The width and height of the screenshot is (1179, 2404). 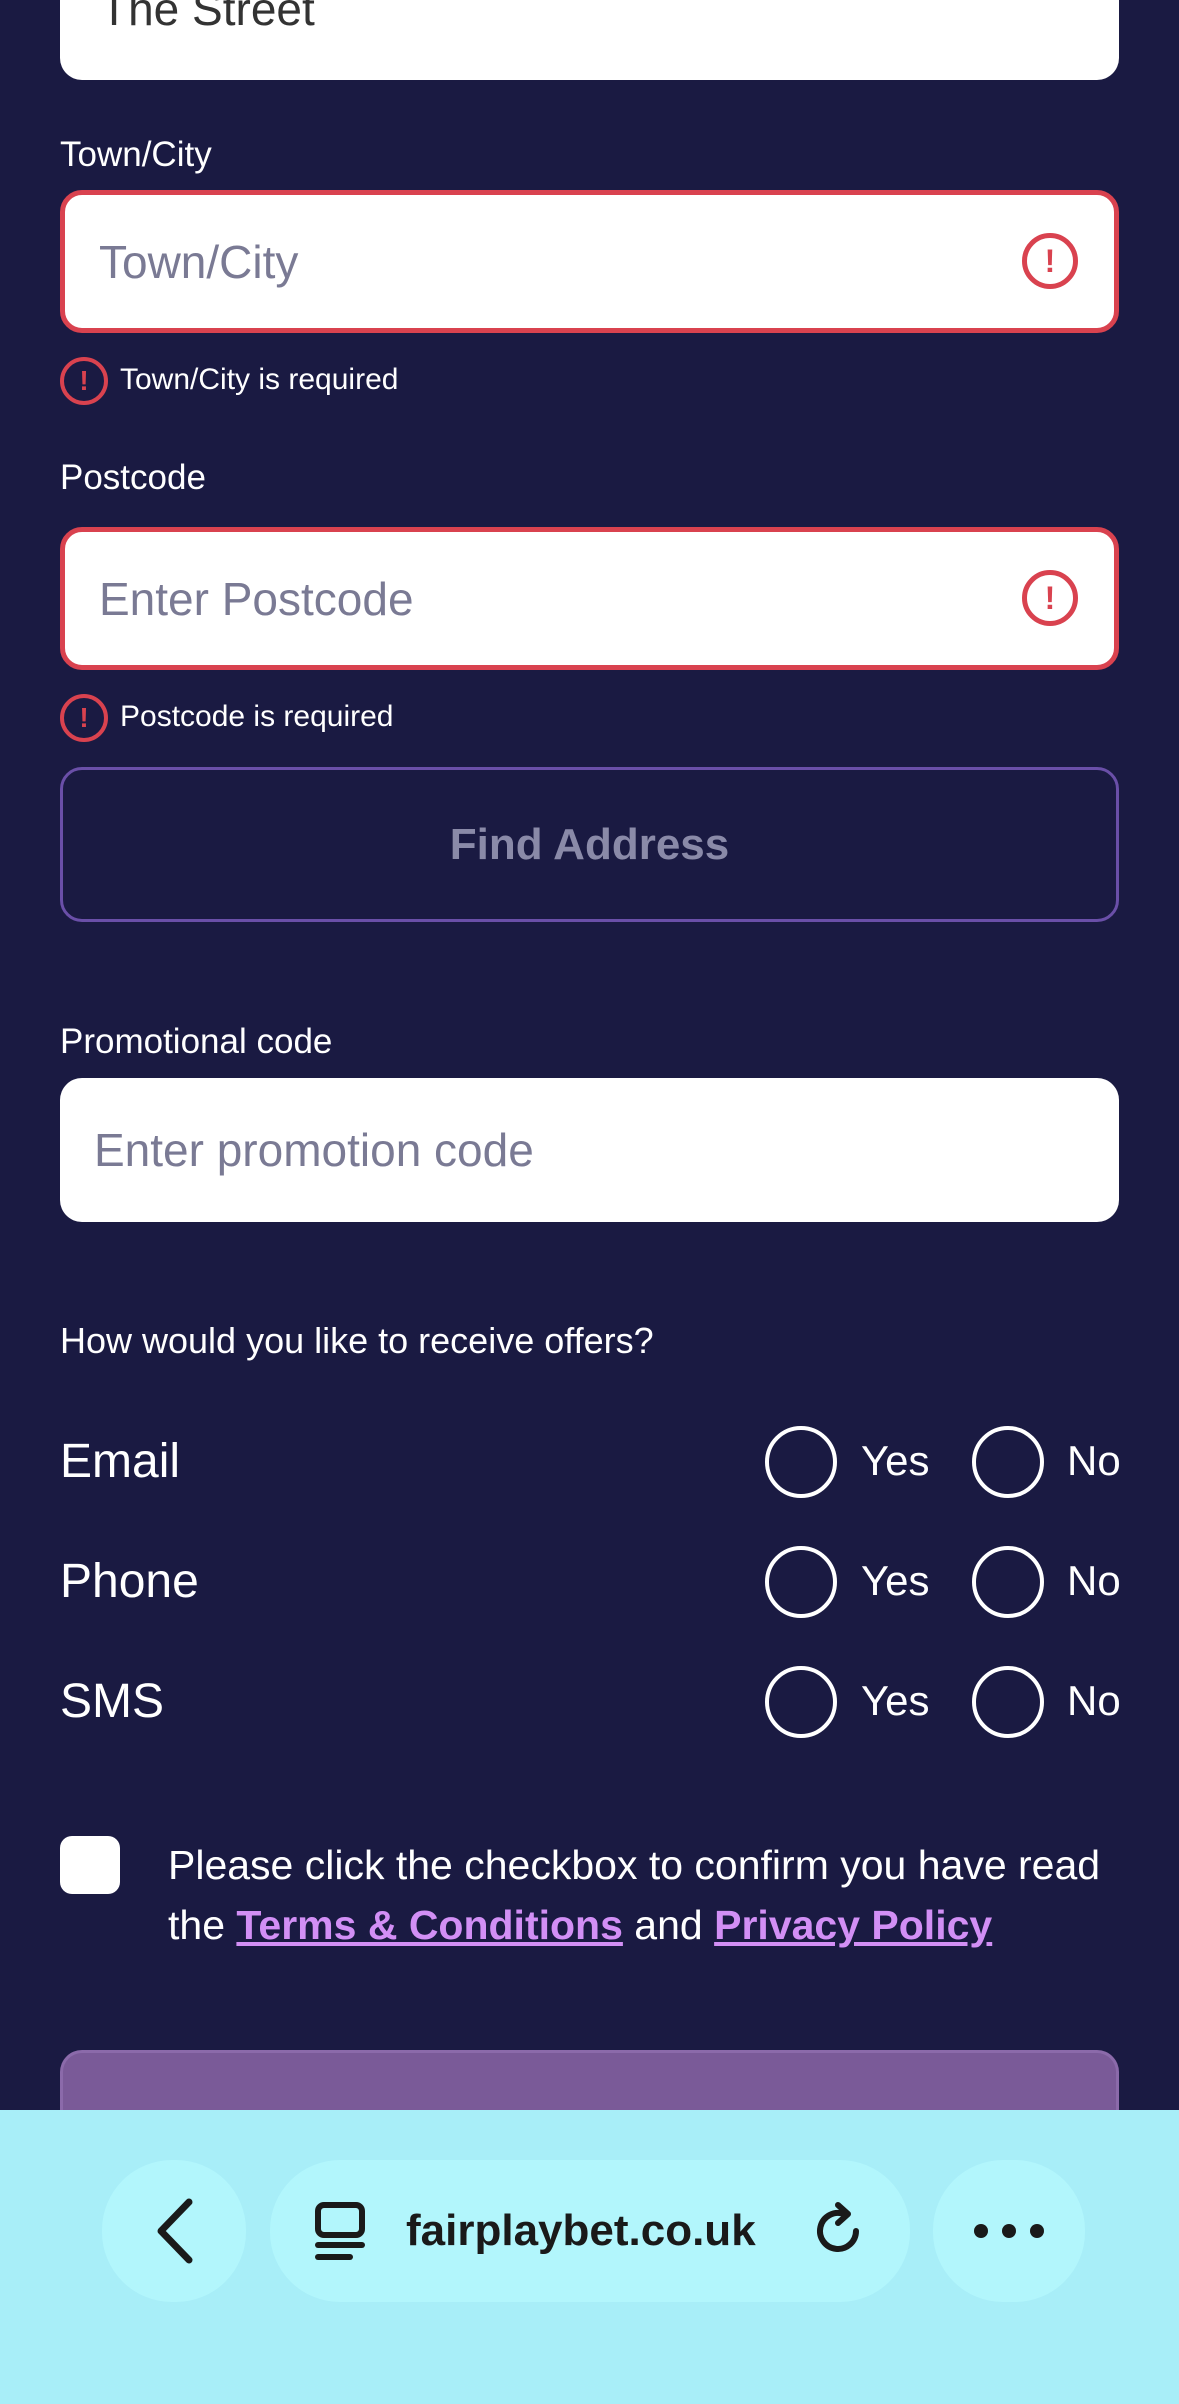 What do you see at coordinates (340, 2231) in the screenshot?
I see `tabs-icon` at bounding box center [340, 2231].